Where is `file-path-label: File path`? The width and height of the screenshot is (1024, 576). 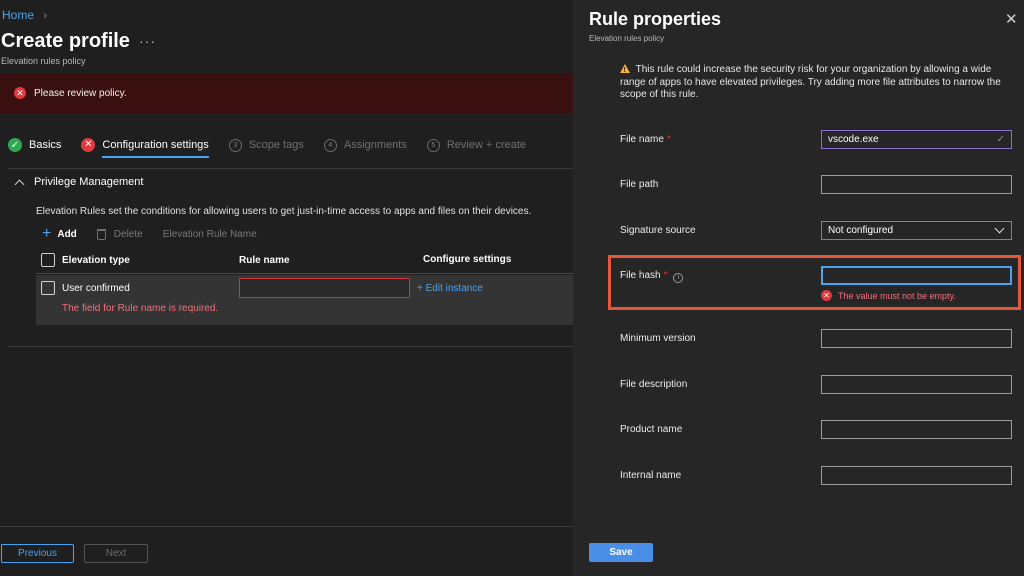
file-path-label: File path is located at coordinates (639, 184).